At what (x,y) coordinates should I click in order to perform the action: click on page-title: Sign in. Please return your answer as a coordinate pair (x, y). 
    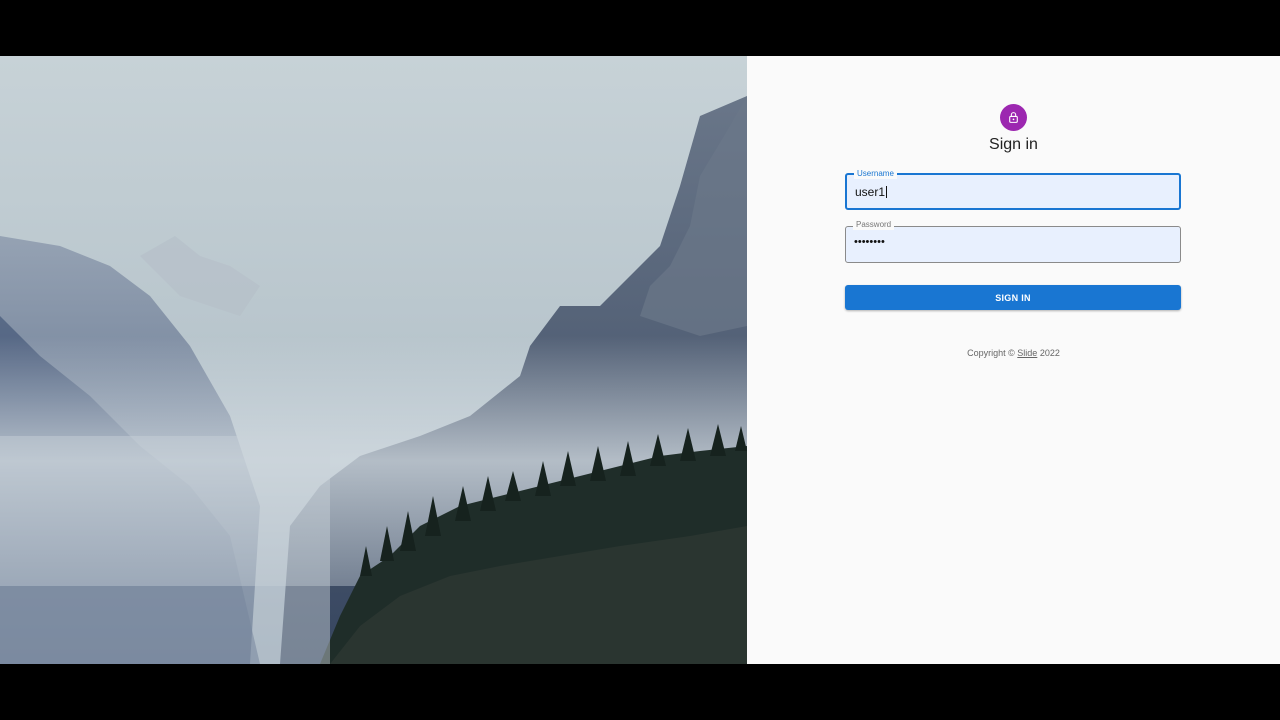
    Looking at the image, I should click on (1013, 144).